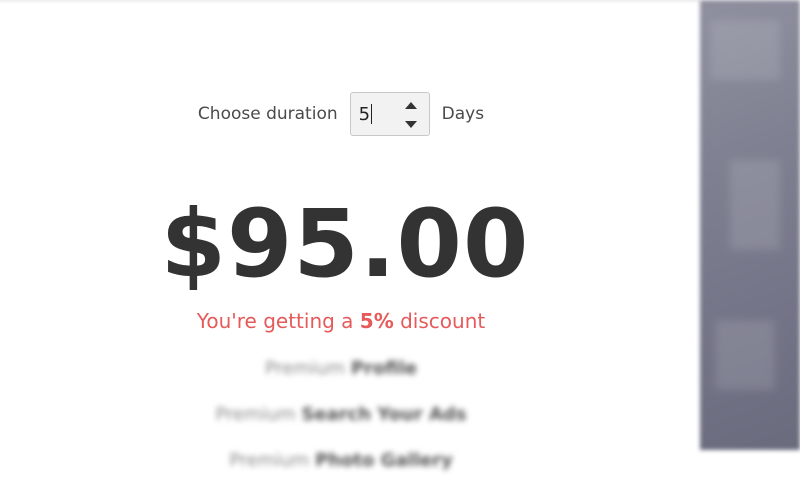 The image size is (800, 490). I want to click on duration-selector: Choose duration 5 Days, so click(345, 114).